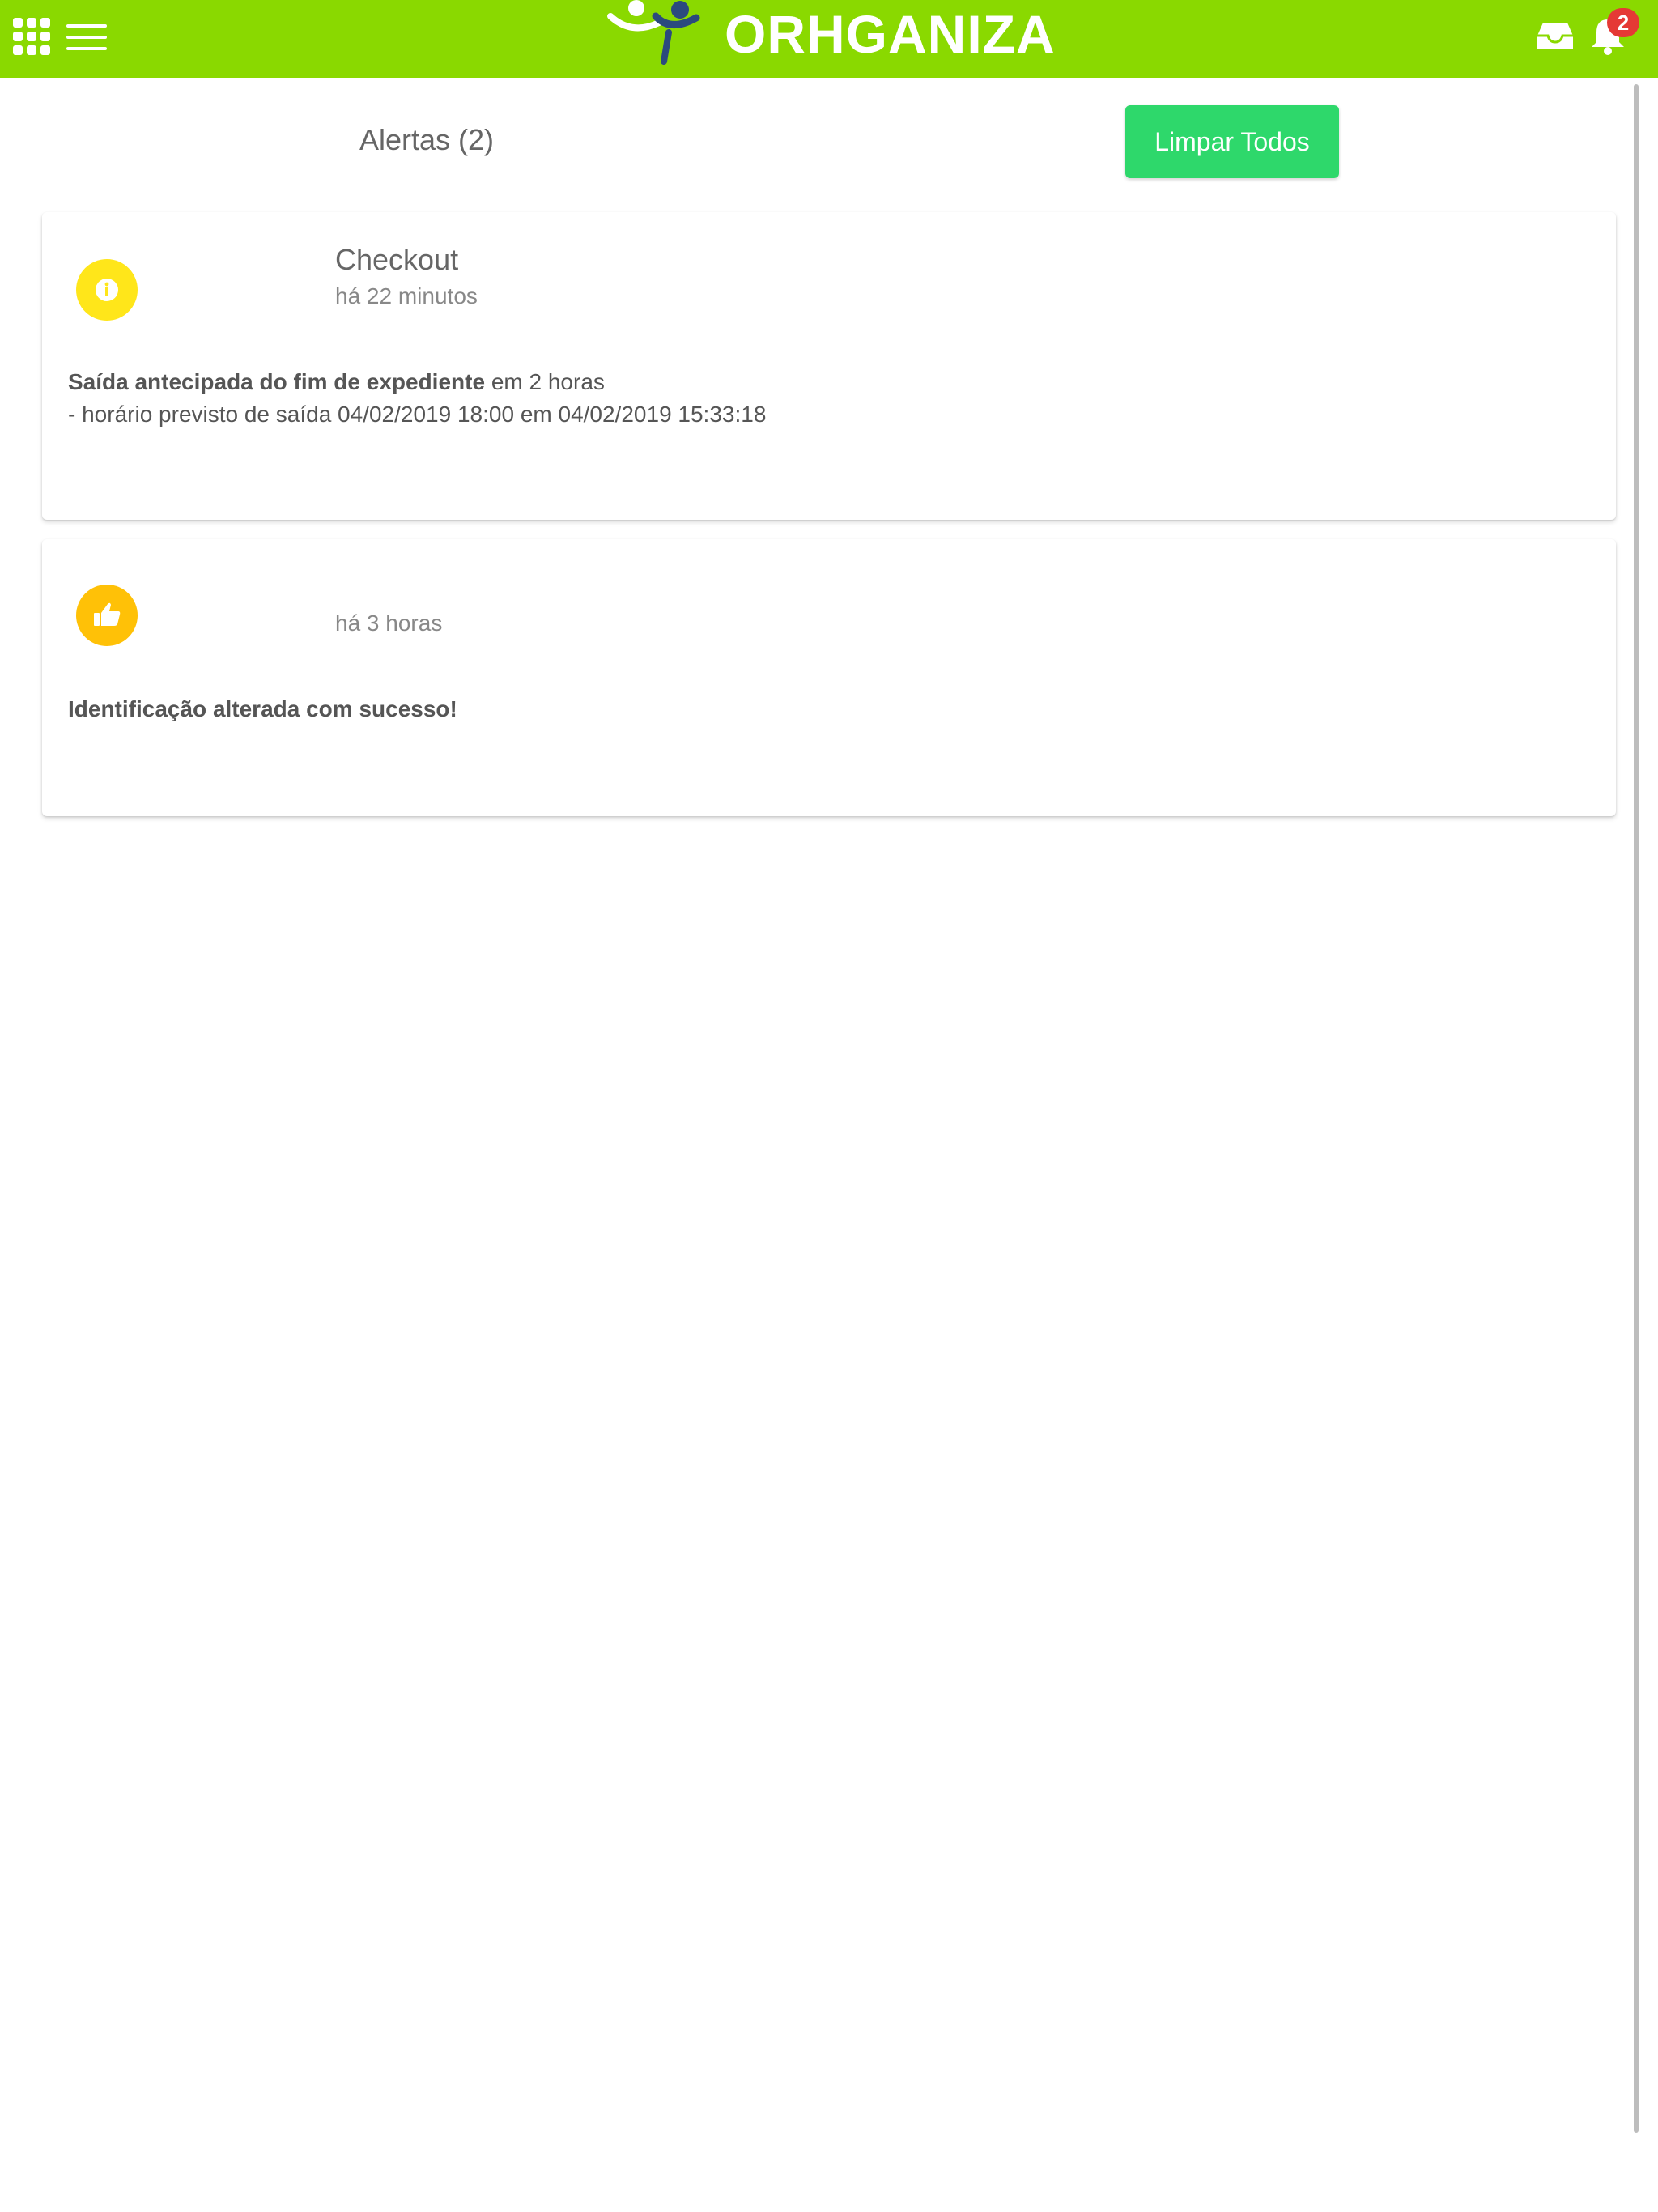 This screenshot has height=2212, width=1658. What do you see at coordinates (427, 139) in the screenshot?
I see `alerts-title: Alertas (2)` at bounding box center [427, 139].